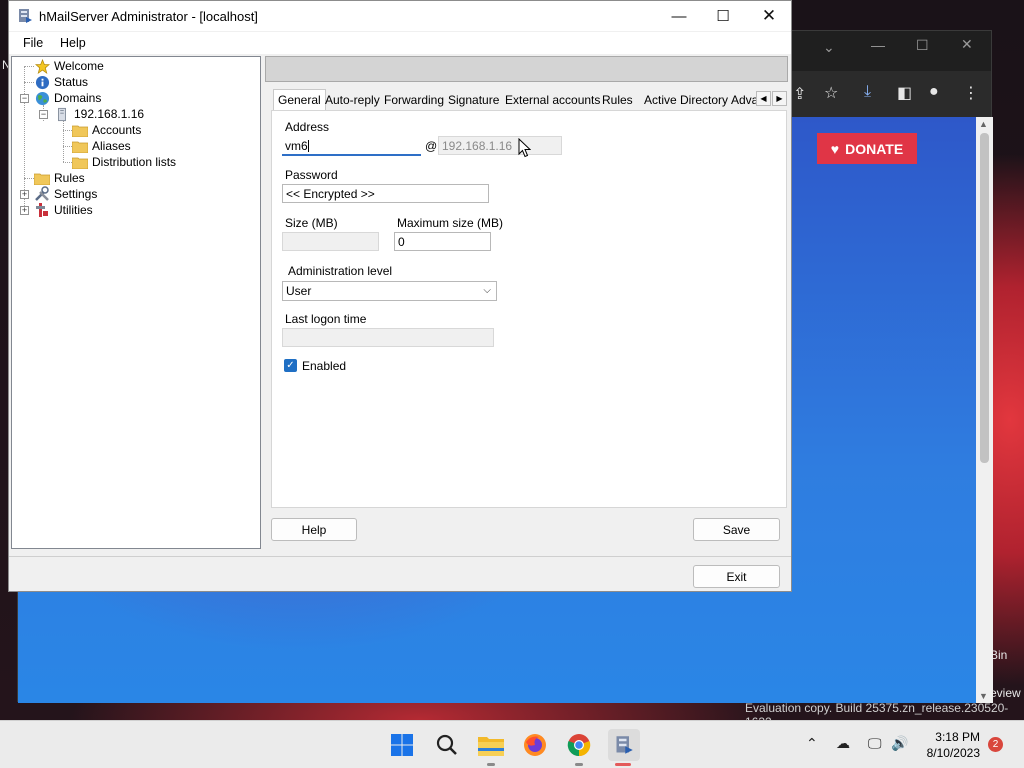 This screenshot has height=768, width=1024. Describe the element at coordinates (843, 743) in the screenshot. I see `onedrive-icon: ☁` at that location.